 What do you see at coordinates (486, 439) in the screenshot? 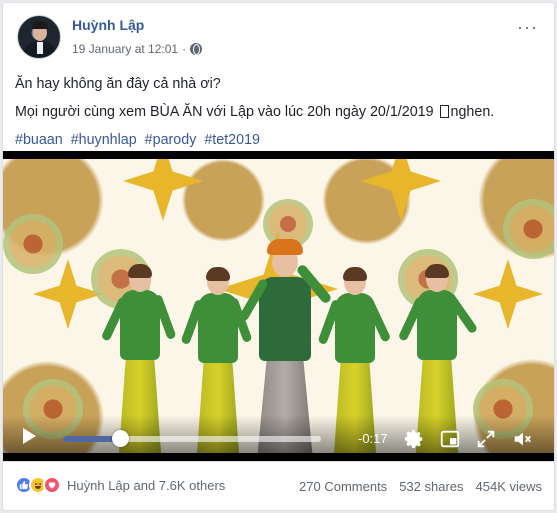
I see `fullscreen-icon` at bounding box center [486, 439].